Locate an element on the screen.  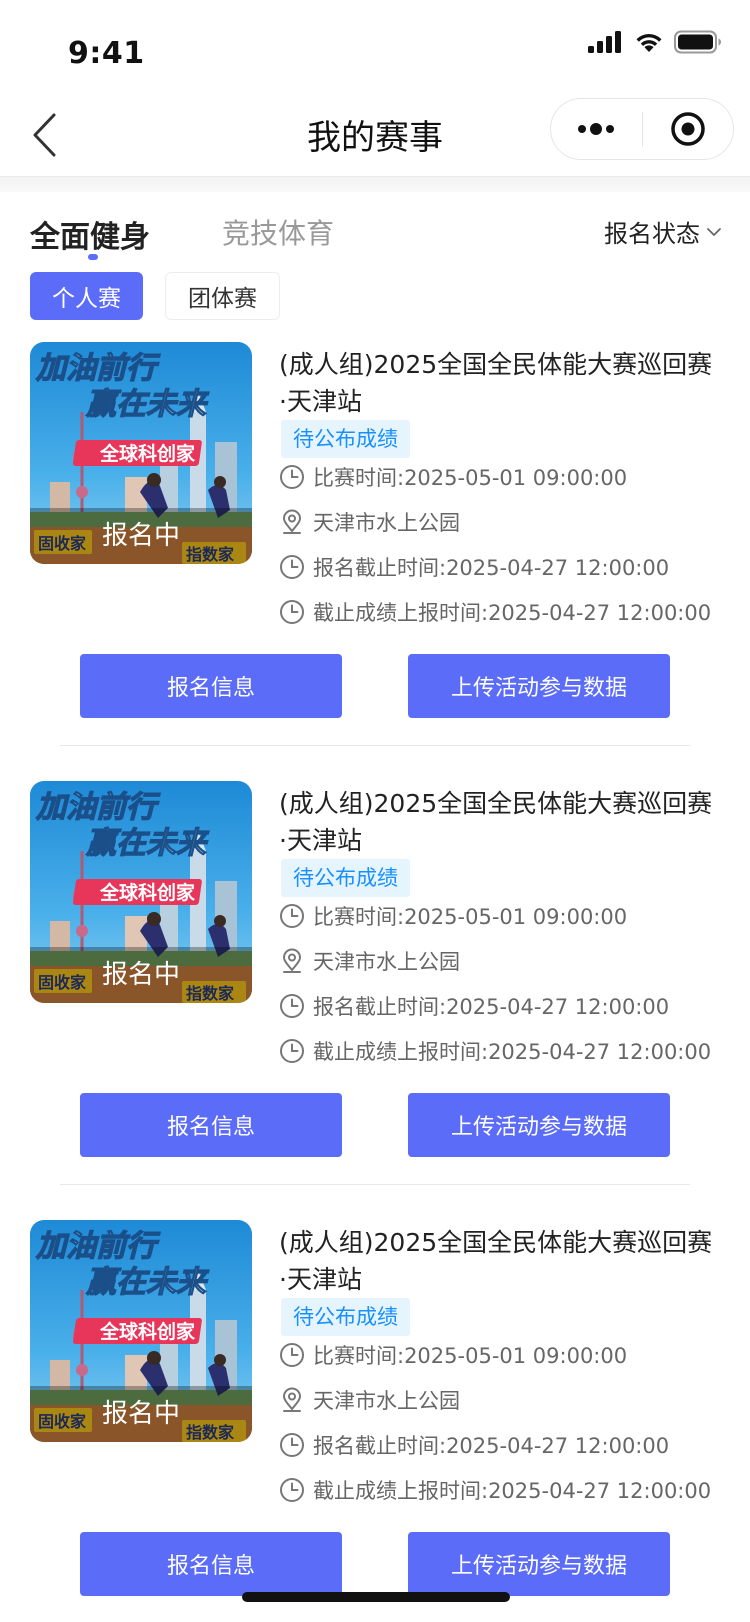
cellular-signal-icon is located at coordinates (604, 42).